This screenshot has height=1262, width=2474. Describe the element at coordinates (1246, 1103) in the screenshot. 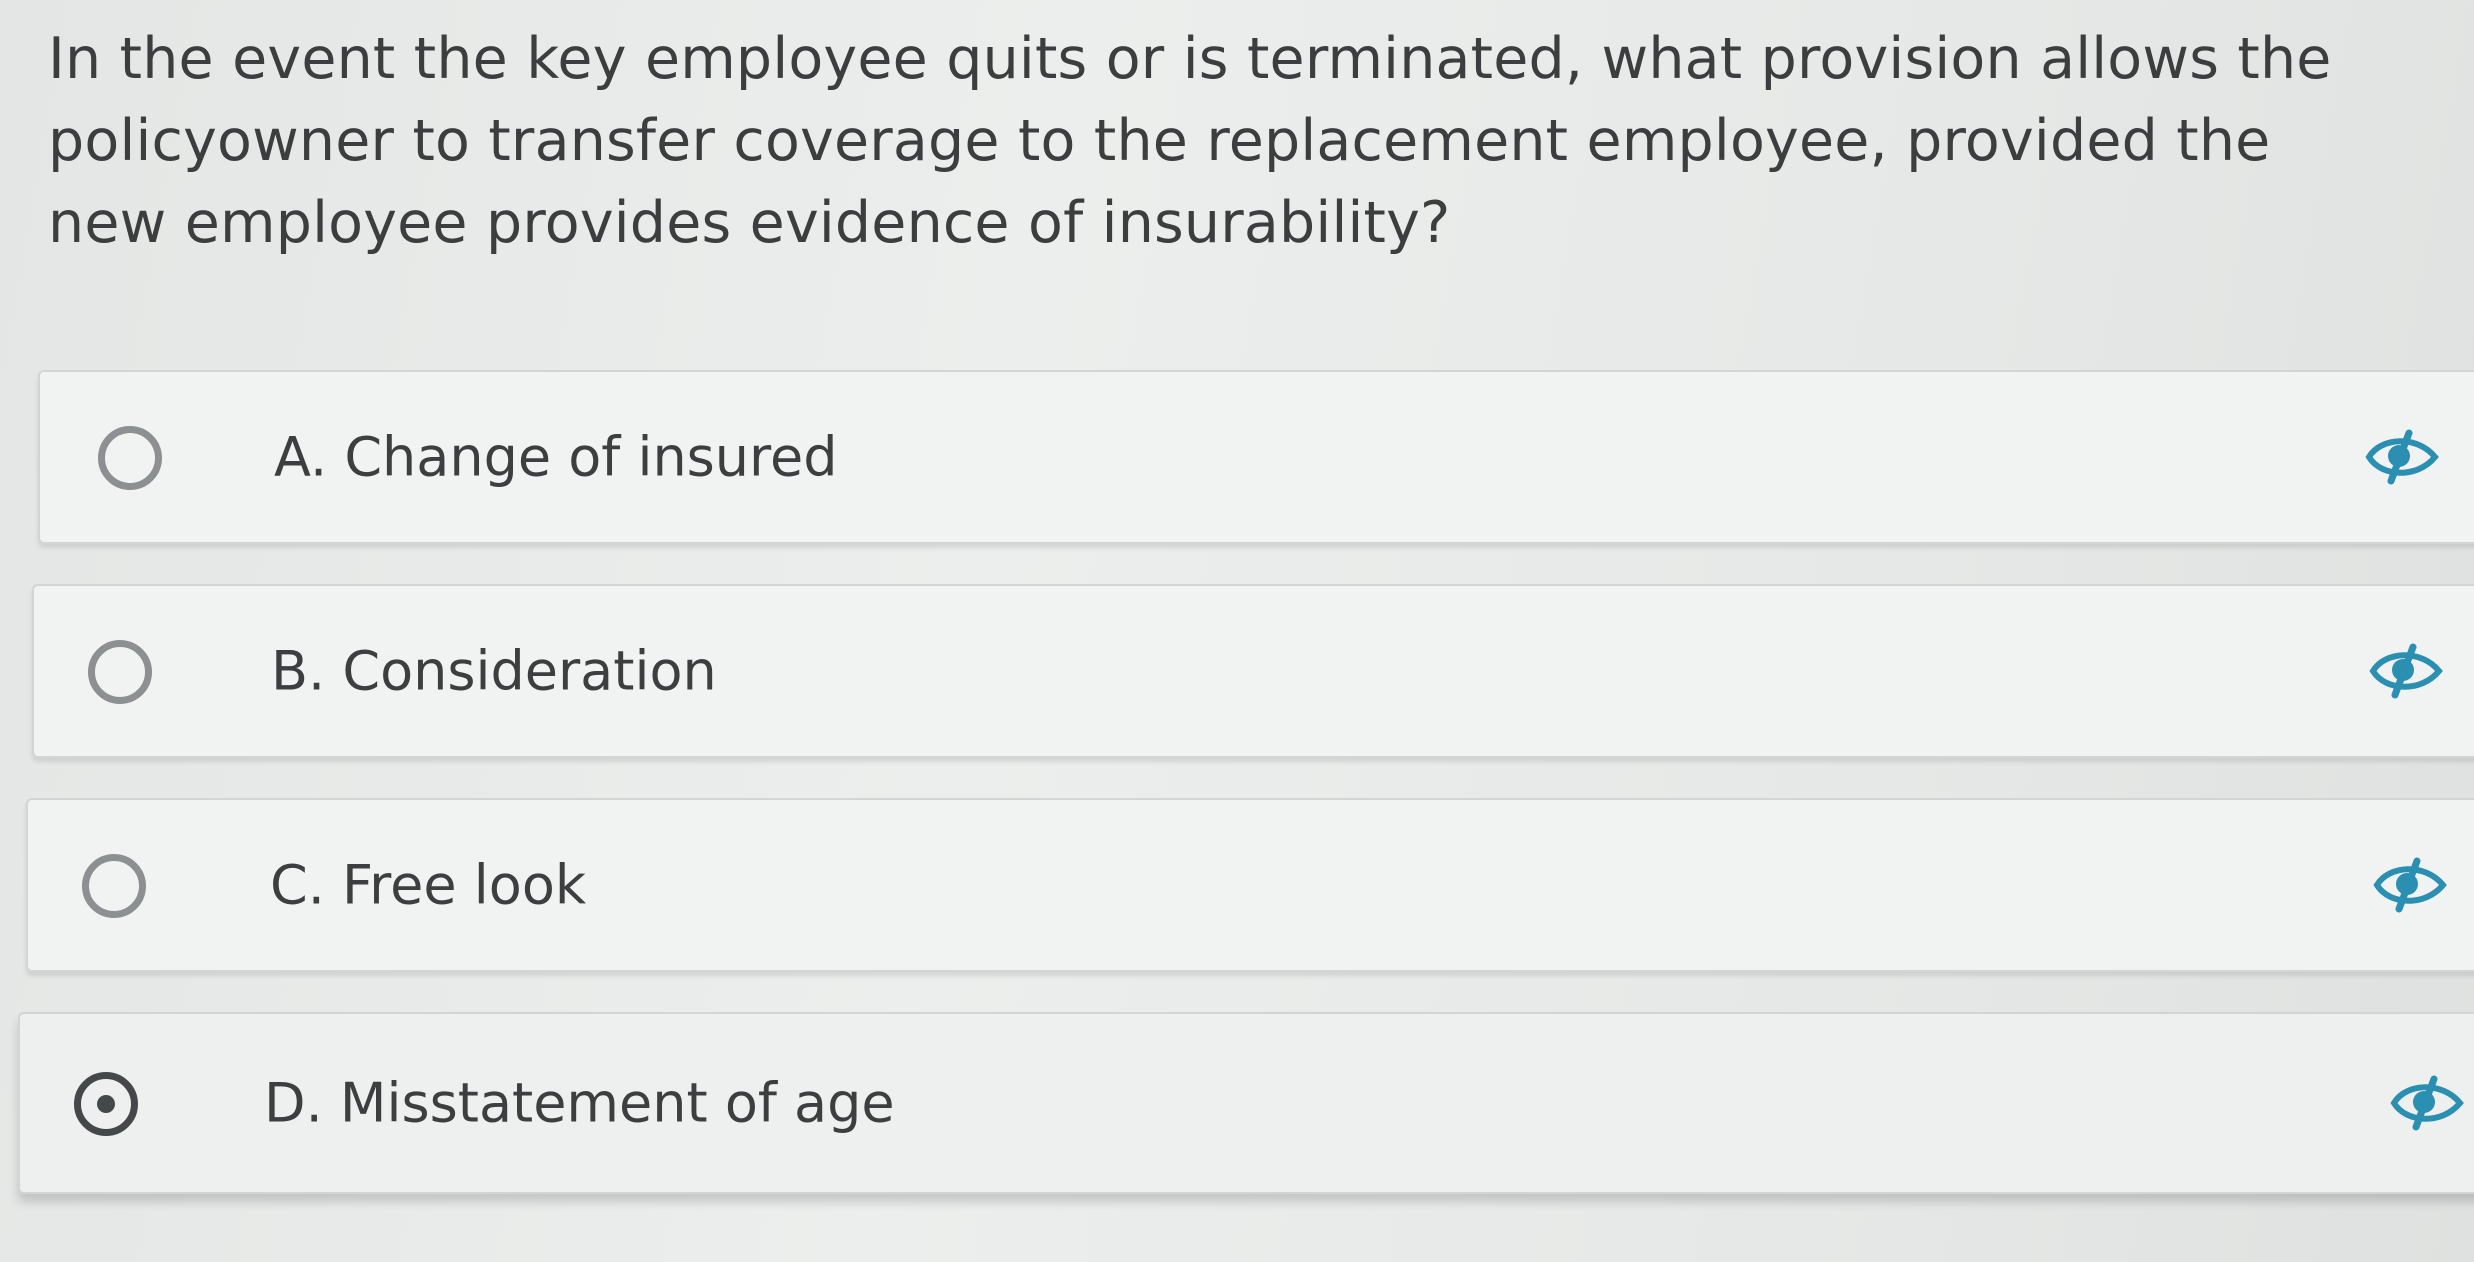

I see `option-d: D. Misstatement of age` at that location.